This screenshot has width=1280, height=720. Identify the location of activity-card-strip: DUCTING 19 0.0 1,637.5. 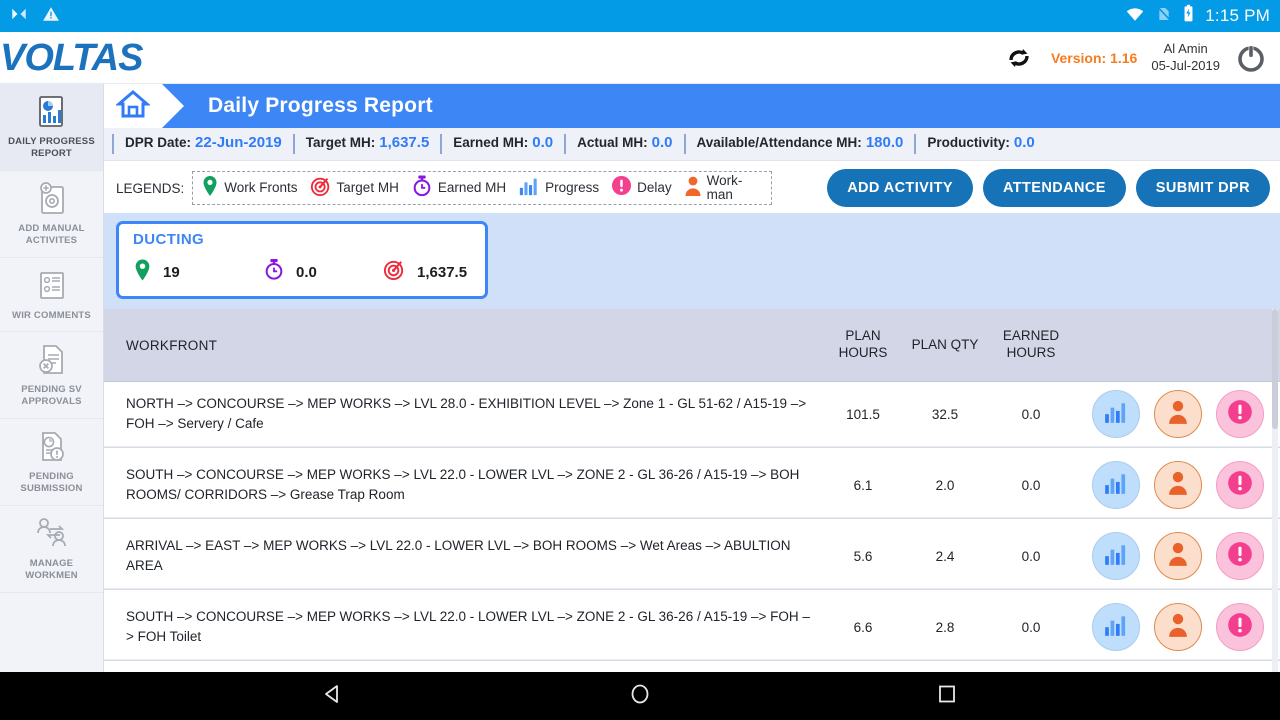
(692, 261).